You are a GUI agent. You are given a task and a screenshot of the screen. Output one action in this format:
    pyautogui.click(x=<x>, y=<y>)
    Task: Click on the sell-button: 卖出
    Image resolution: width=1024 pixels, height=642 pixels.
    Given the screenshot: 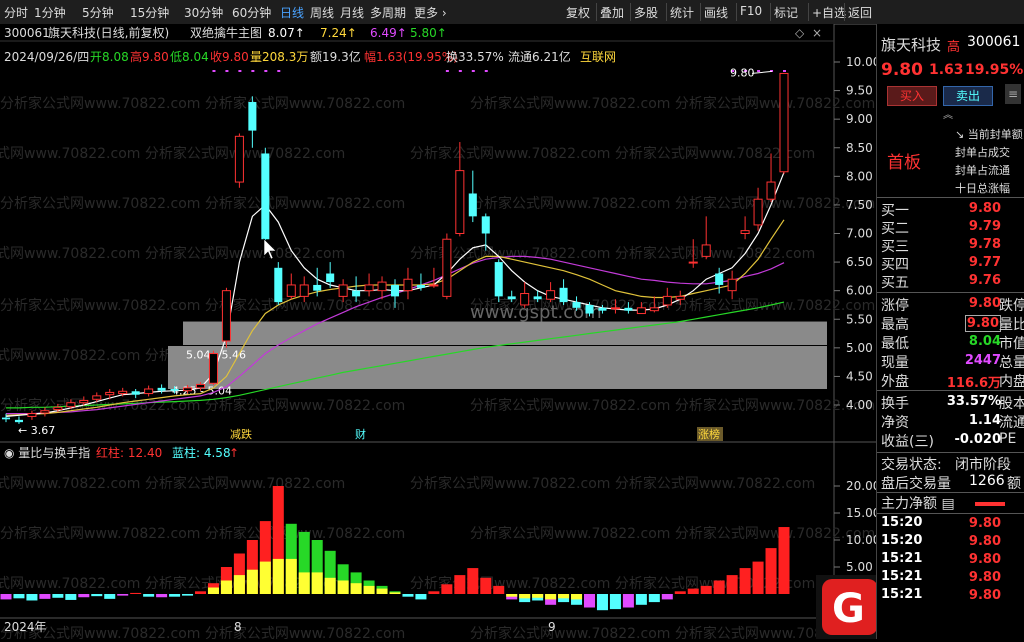 What is the action you would take?
    pyautogui.click(x=968, y=96)
    